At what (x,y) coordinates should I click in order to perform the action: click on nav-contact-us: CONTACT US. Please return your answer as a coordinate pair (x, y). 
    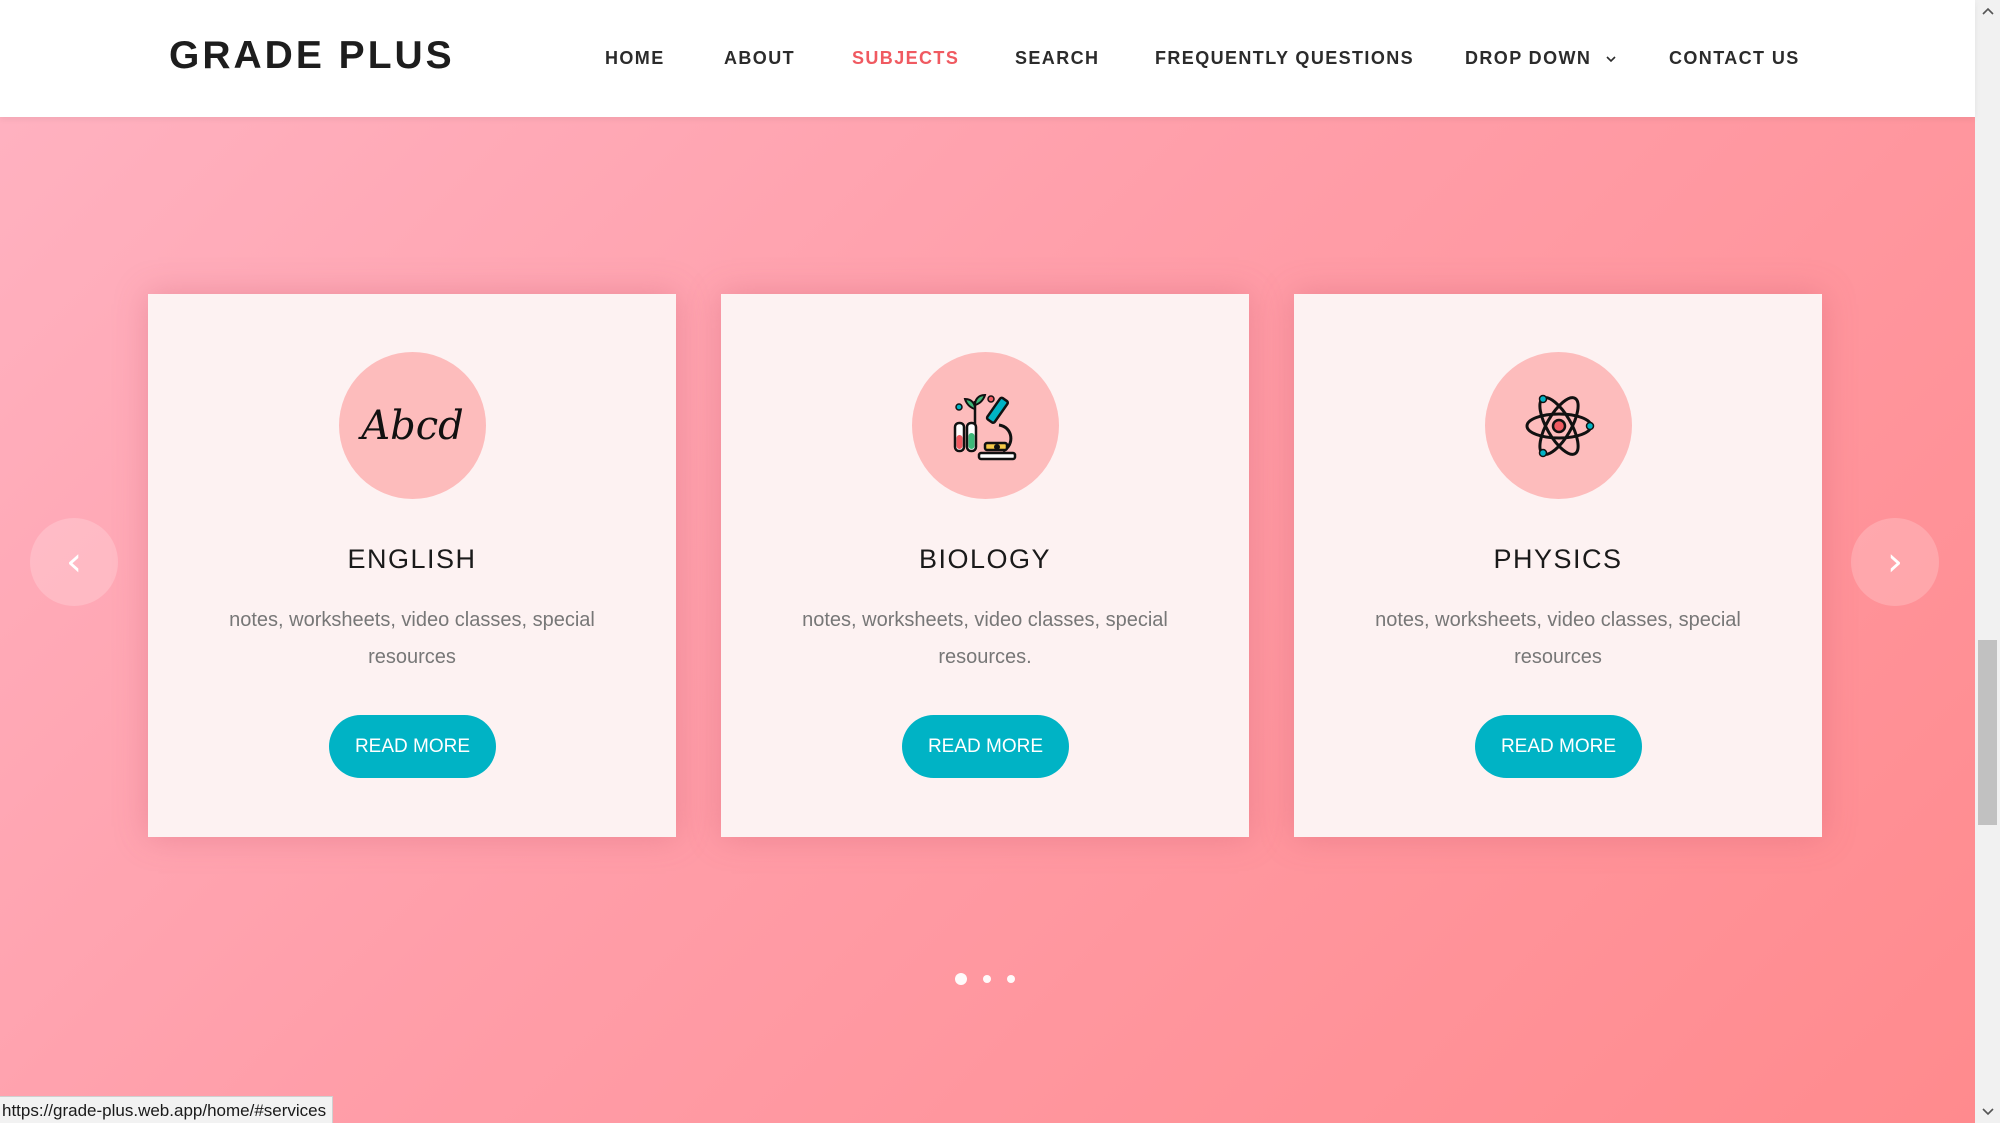
    Looking at the image, I should click on (1734, 58).